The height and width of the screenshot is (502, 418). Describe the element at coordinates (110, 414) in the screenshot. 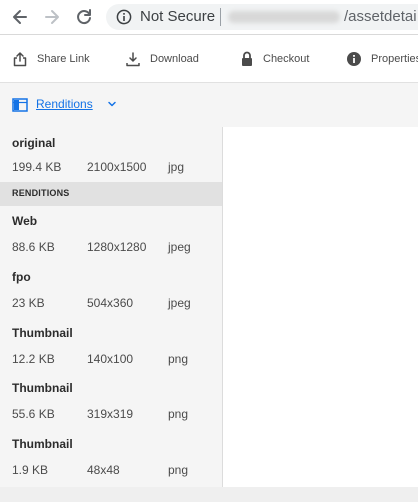

I see `item-dimensions: 319x319` at that location.